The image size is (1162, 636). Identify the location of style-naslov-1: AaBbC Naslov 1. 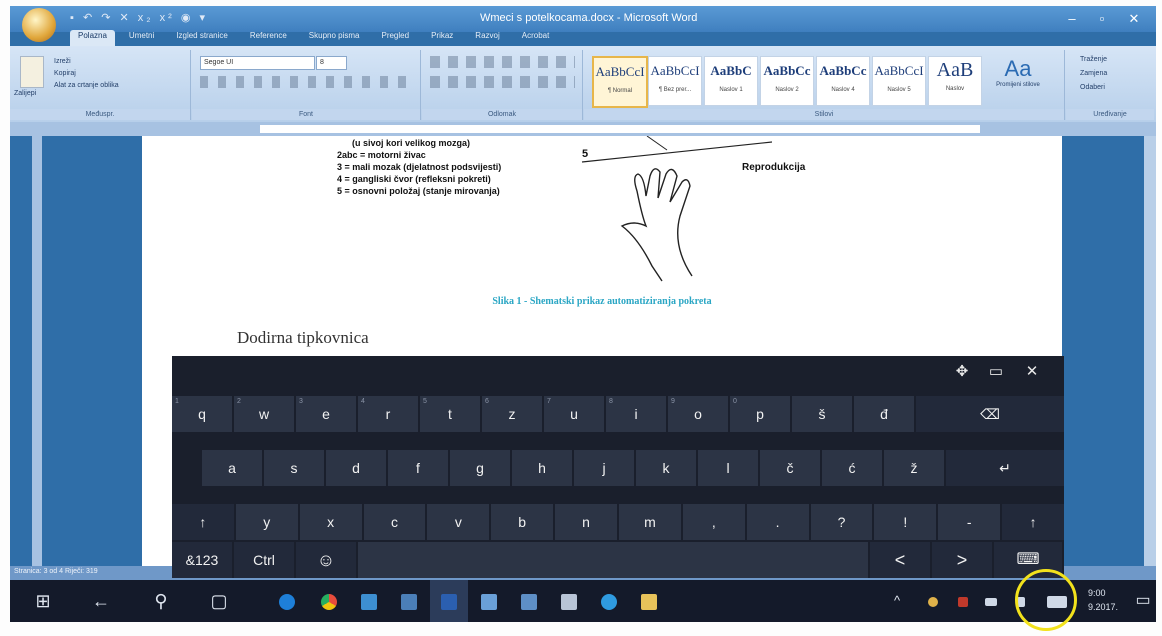
(731, 81).